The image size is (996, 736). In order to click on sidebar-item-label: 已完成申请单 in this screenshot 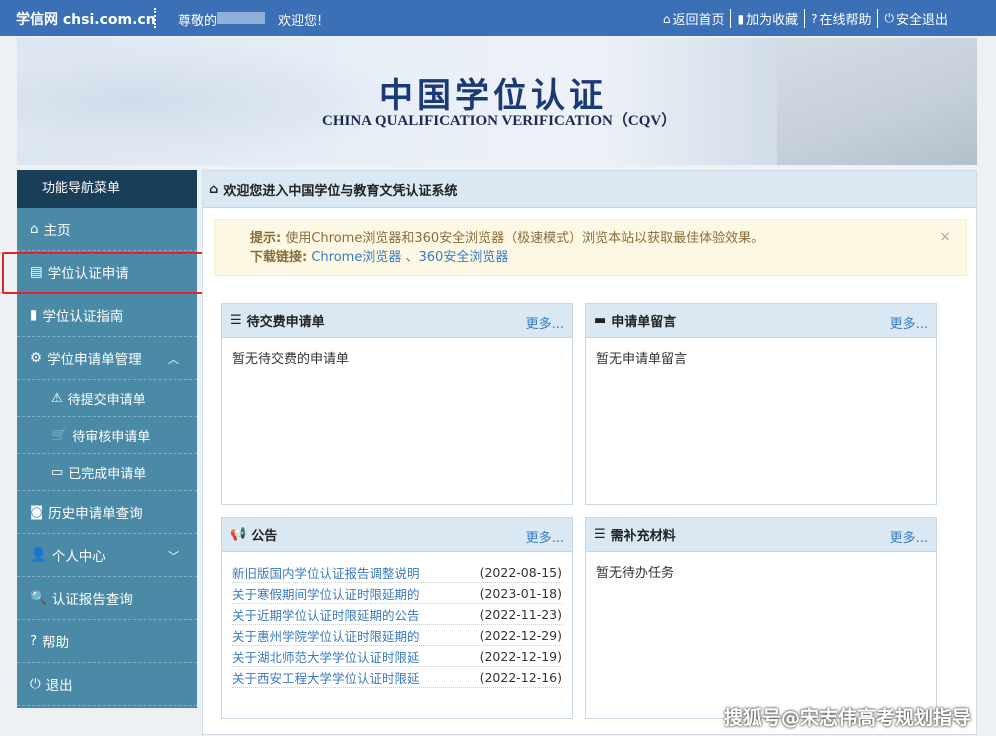, I will do `click(107, 474)`.